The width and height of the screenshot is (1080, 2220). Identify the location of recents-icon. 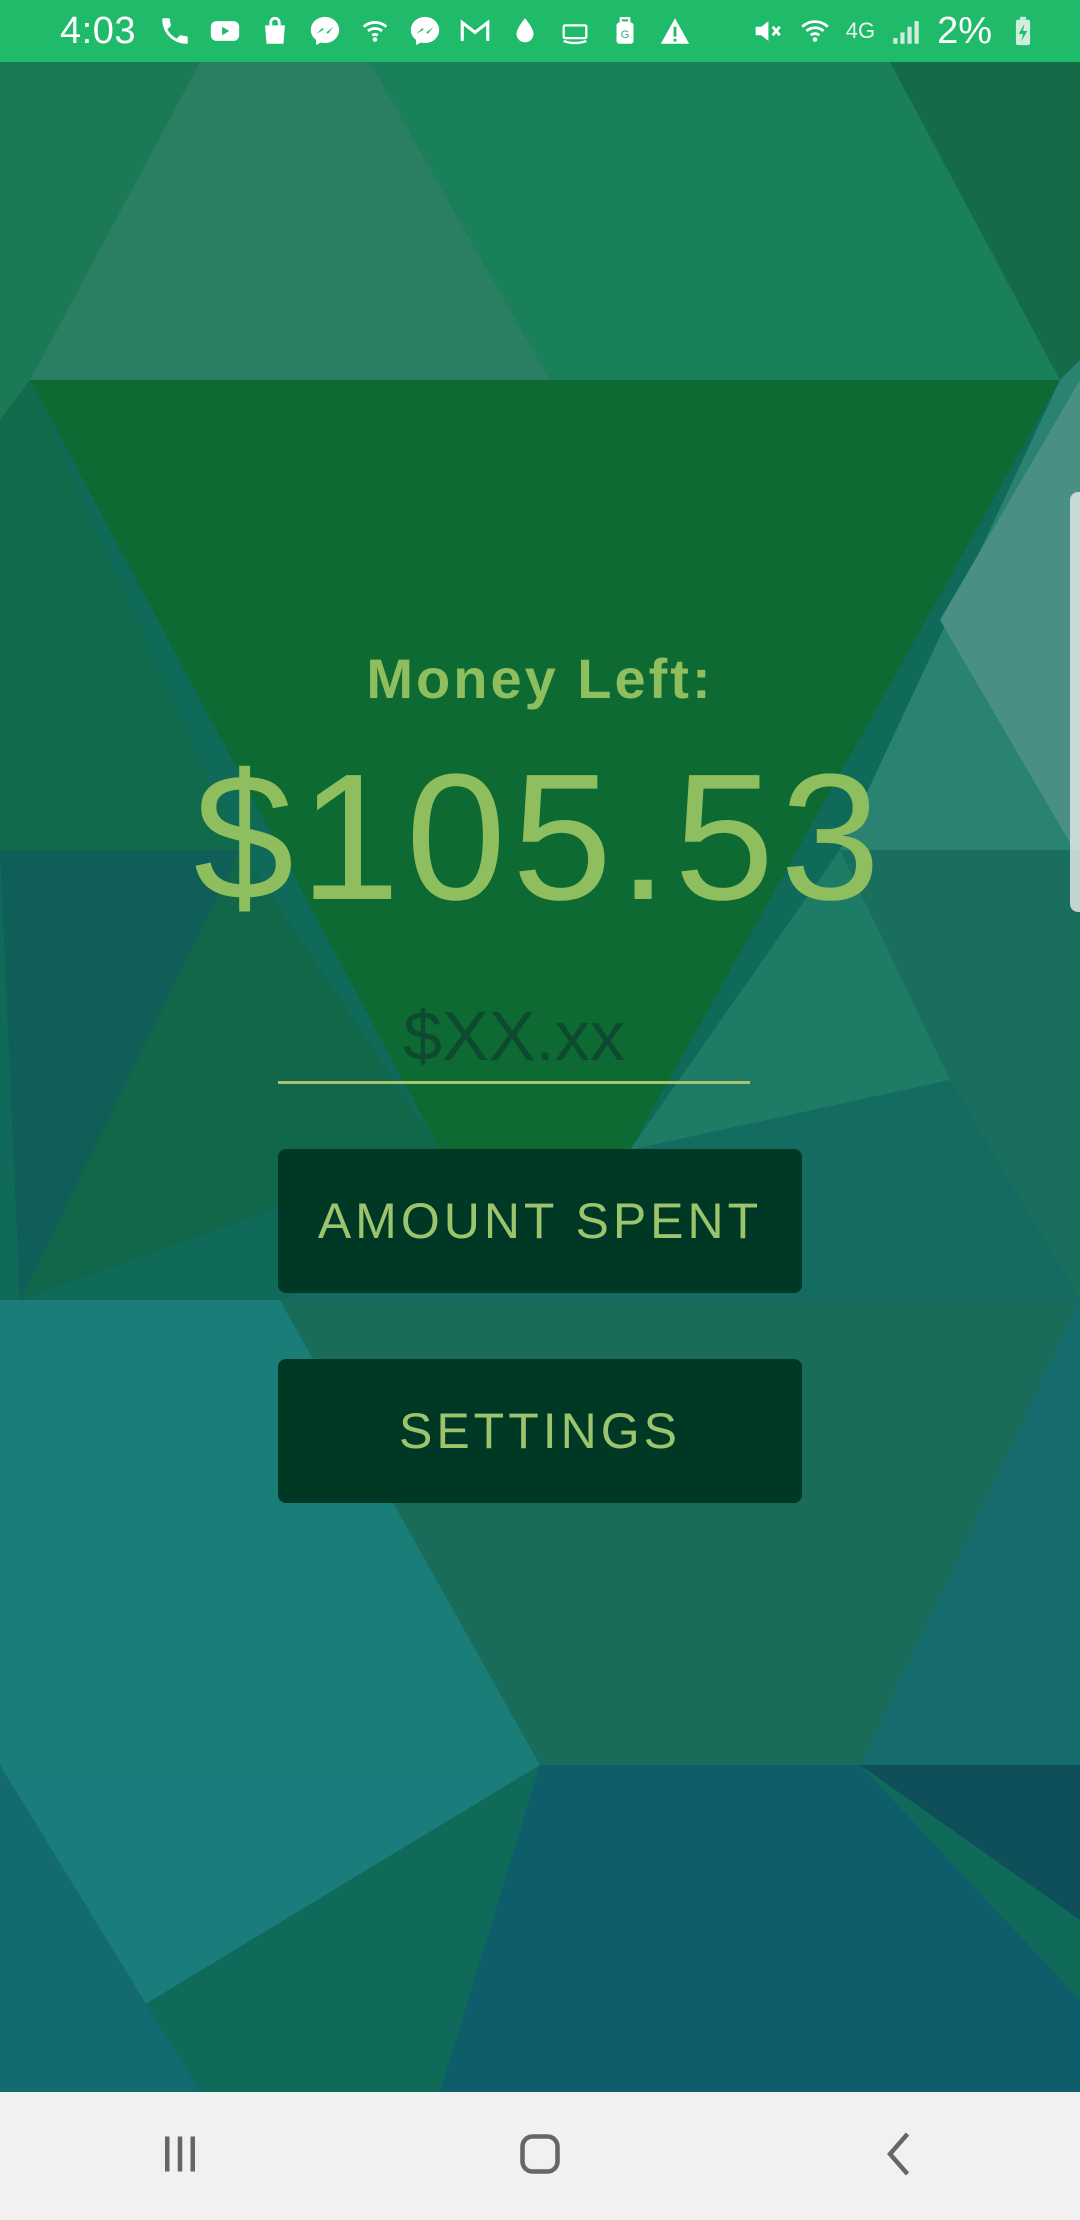
(180, 2156).